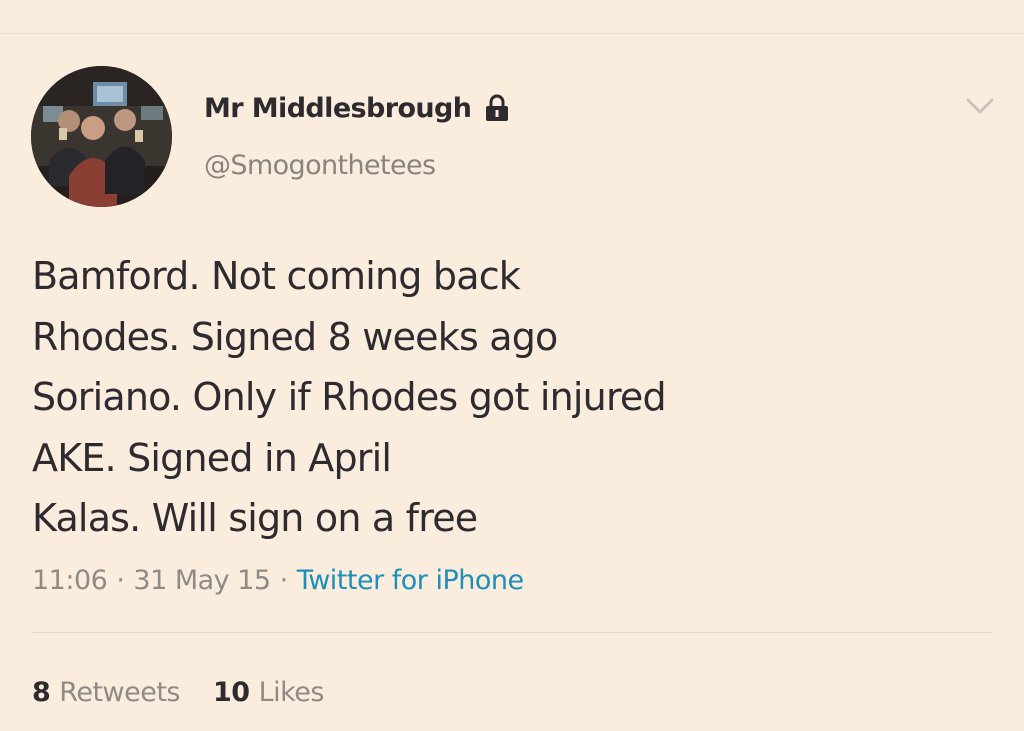 The width and height of the screenshot is (1024, 731). Describe the element at coordinates (231, 692) in the screenshot. I see `likes-count: 10` at that location.